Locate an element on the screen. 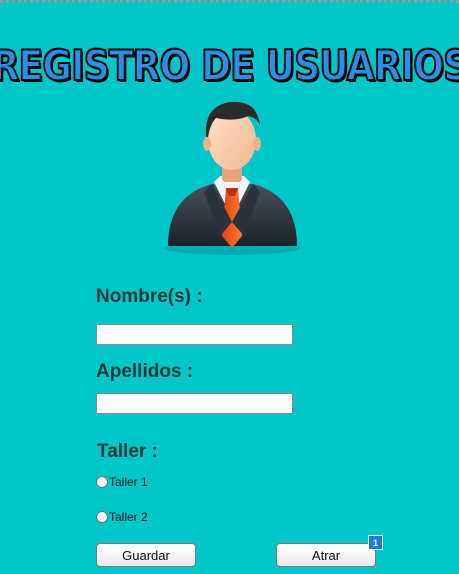 This screenshot has height=574, width=459. atras-button: Atrar is located at coordinates (326, 555).